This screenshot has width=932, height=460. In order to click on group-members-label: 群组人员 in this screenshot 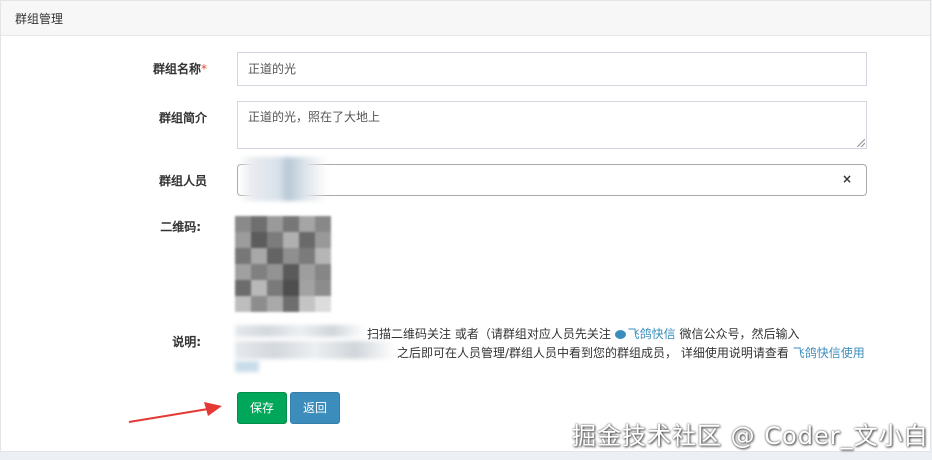, I will do `click(182, 181)`.